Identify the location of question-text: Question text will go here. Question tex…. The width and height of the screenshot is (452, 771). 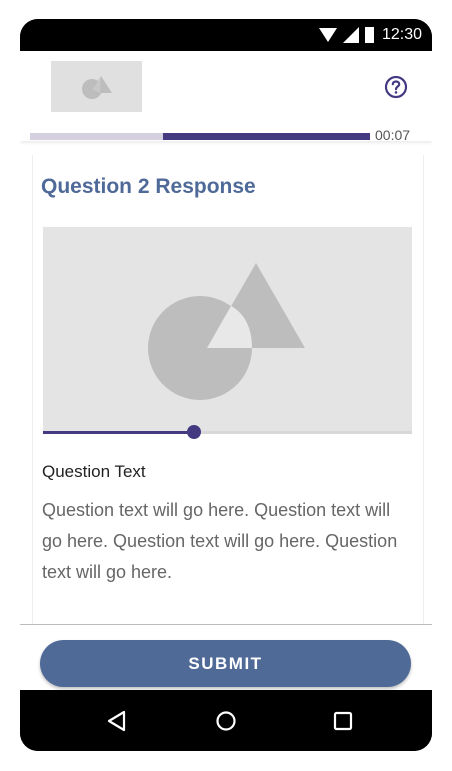
(220, 541).